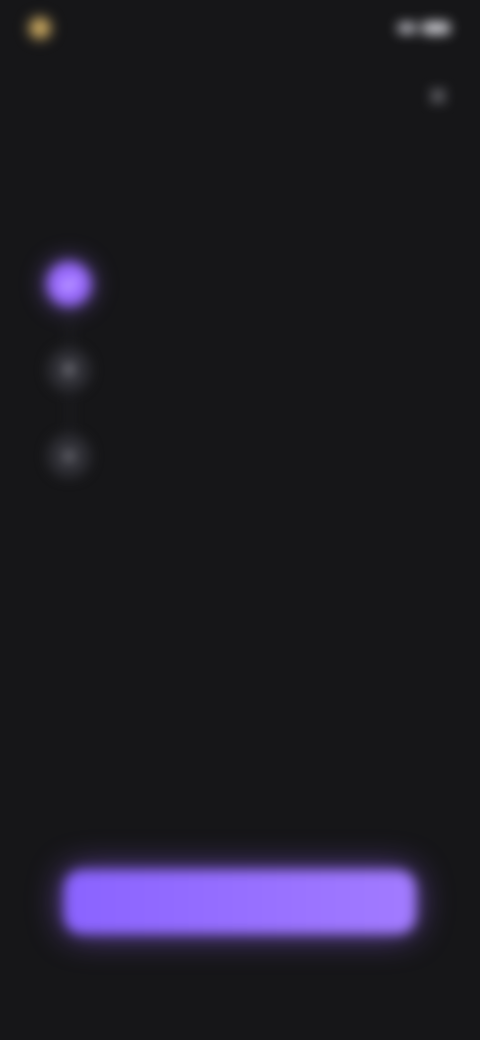  Describe the element at coordinates (407, 28) in the screenshot. I see `signal-icon` at that location.